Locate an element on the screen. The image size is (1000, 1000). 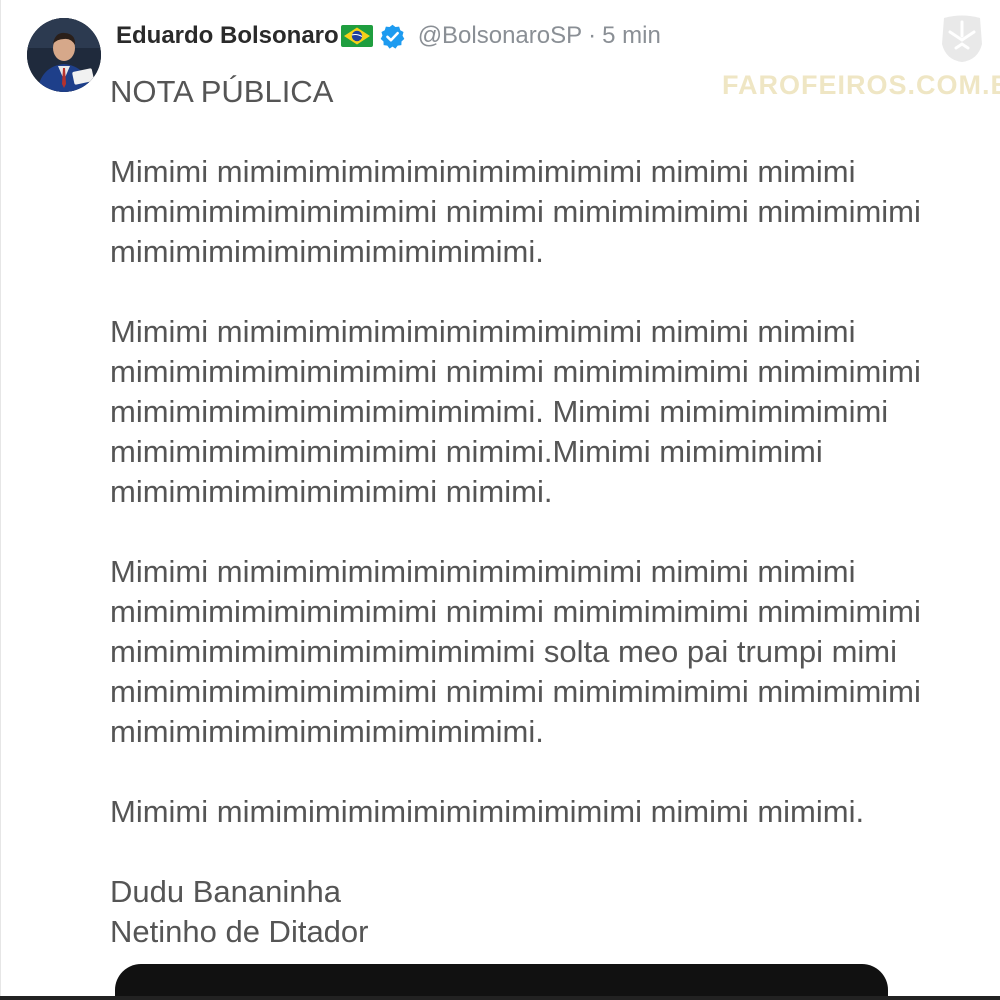
handle: @BolsonaroSP is located at coordinates (500, 36).